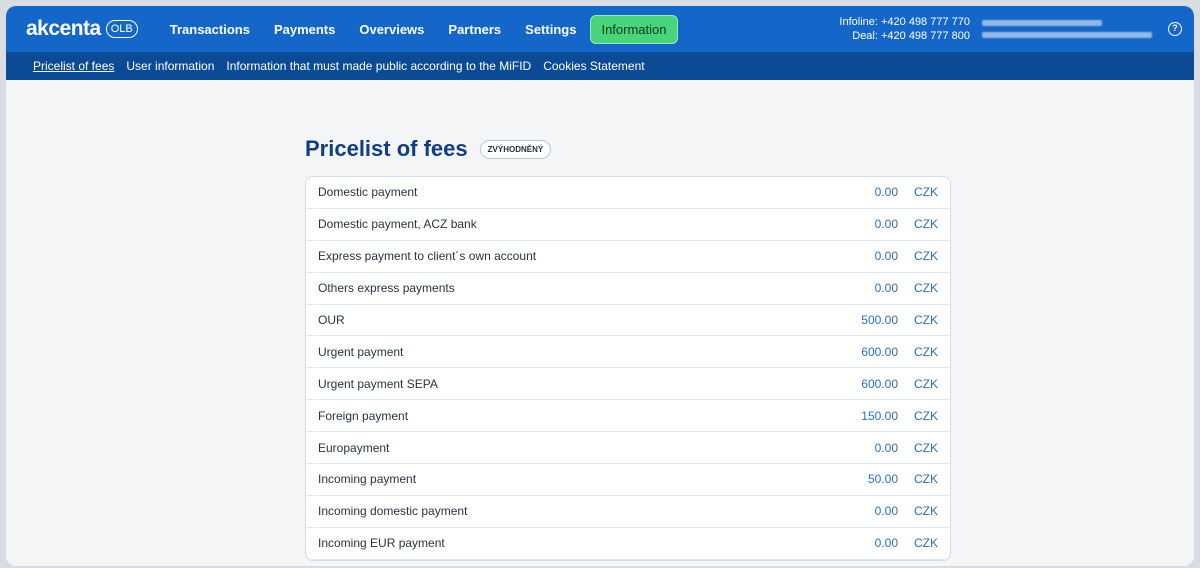 The width and height of the screenshot is (1200, 568). Describe the element at coordinates (628, 321) in the screenshot. I see `table-row: OUR 500.00 CZK` at that location.